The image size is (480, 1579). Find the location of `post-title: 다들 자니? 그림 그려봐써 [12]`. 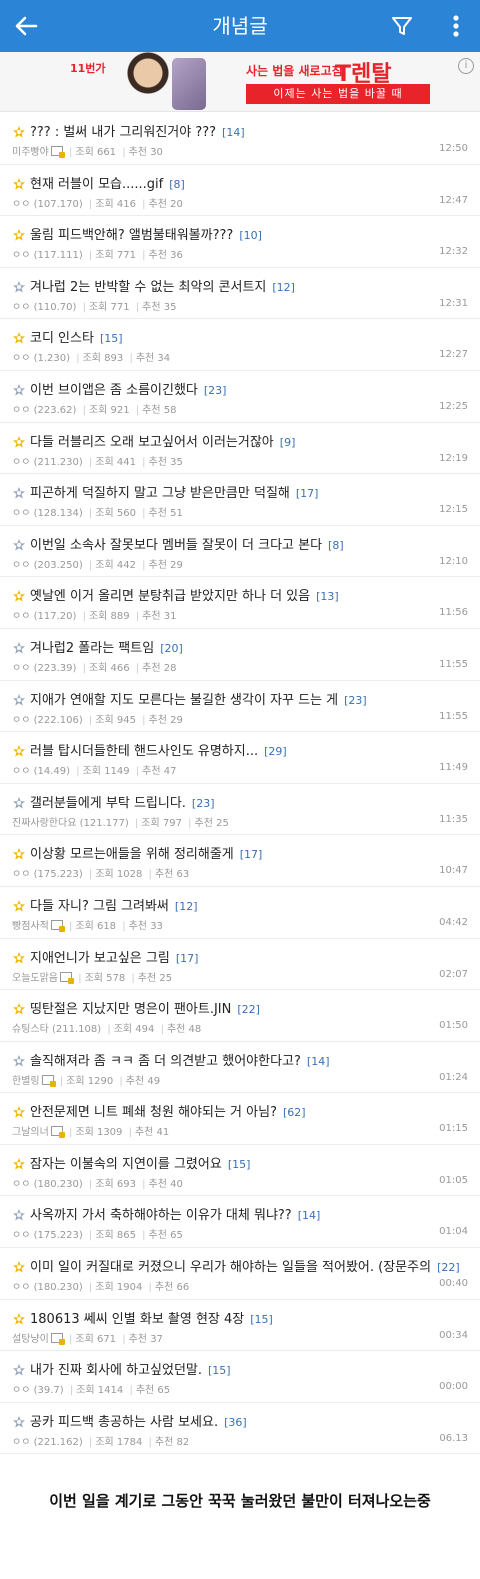

post-title: 다들 자니? 그림 그려봐써 [12] is located at coordinates (114, 904).